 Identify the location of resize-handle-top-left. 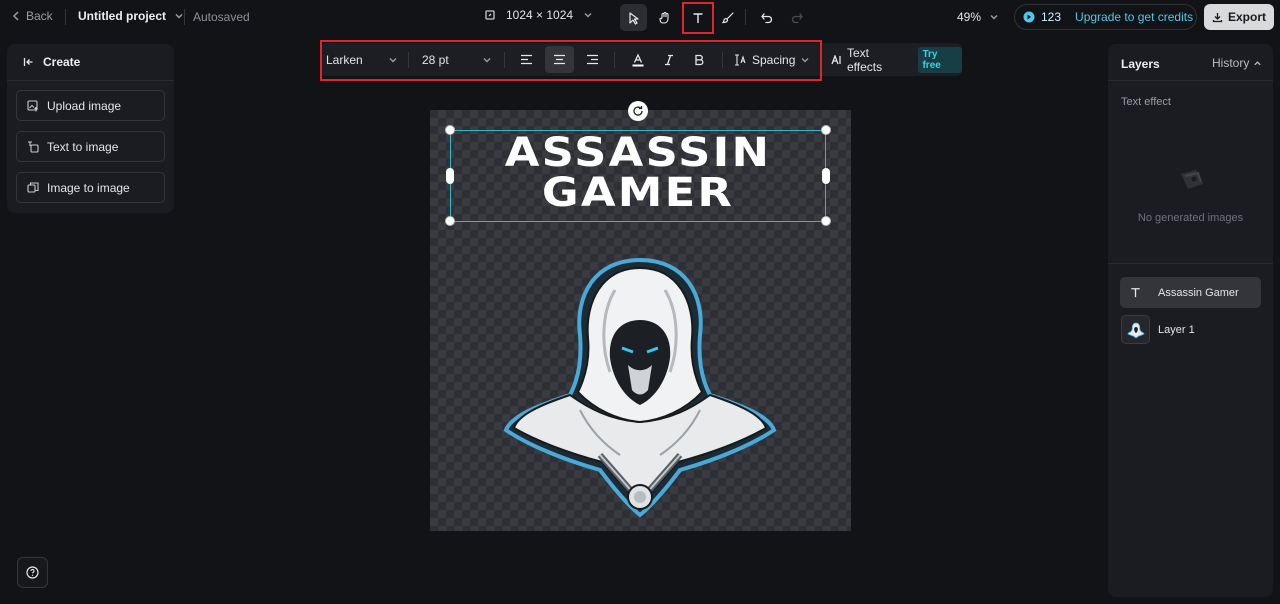
(450, 130).